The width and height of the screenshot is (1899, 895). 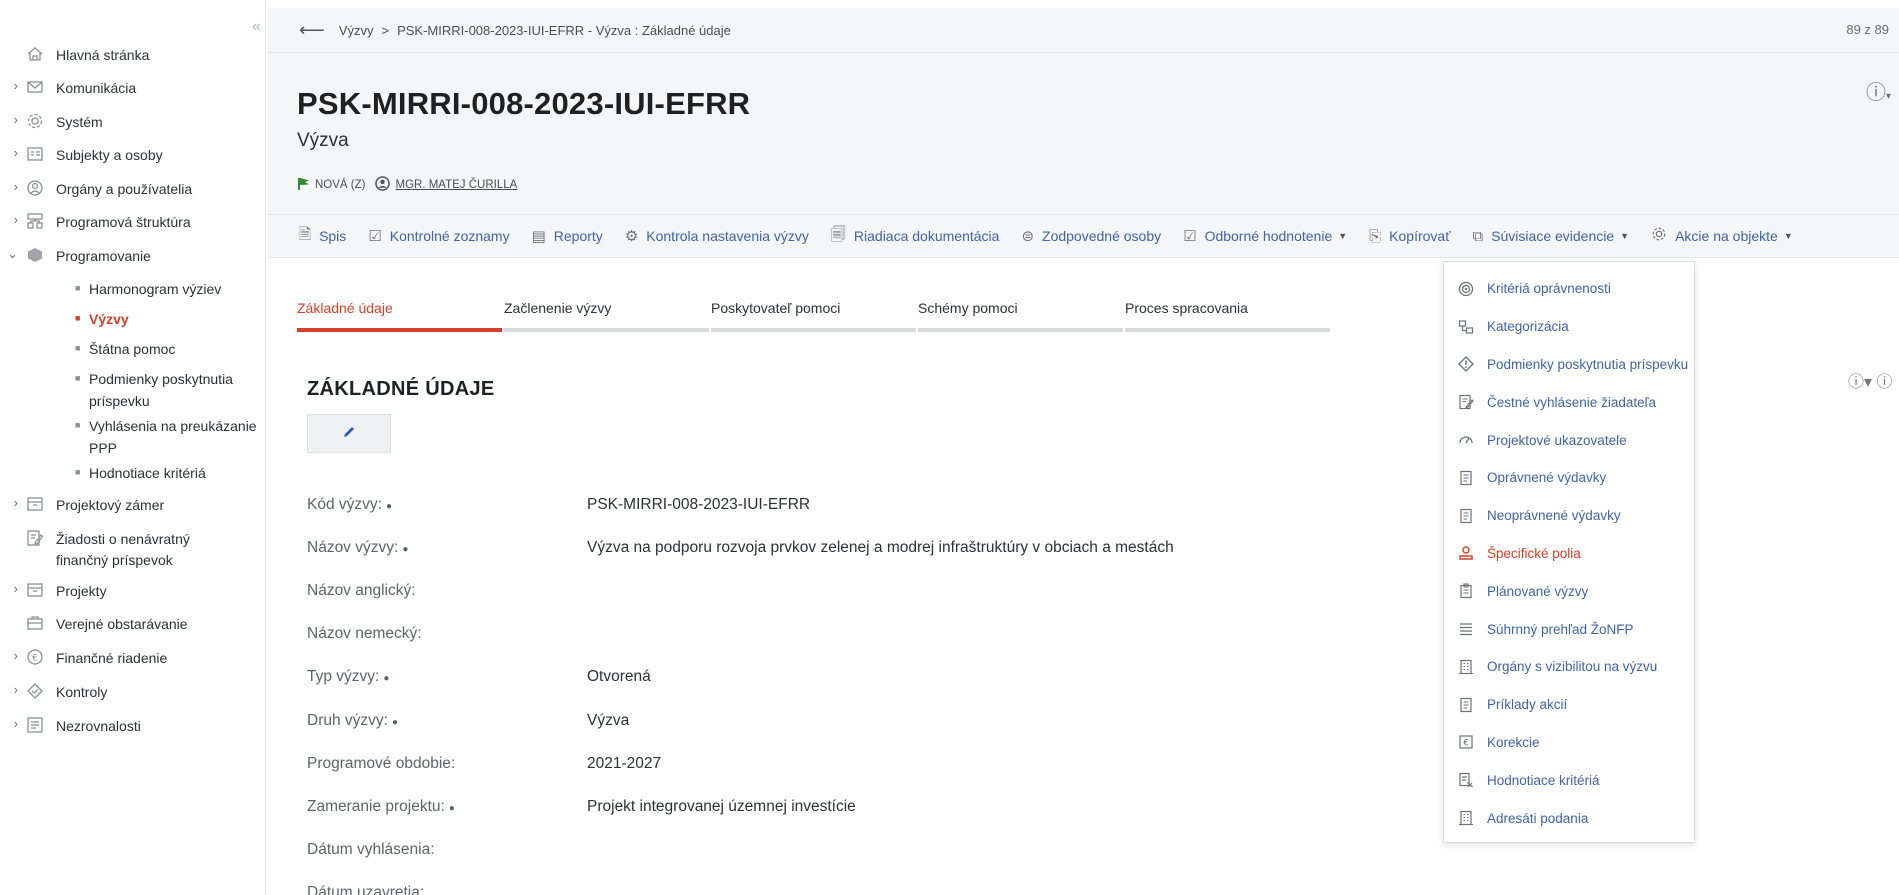 I want to click on sidebar-item-2: › Systém, so click(x=133, y=122).